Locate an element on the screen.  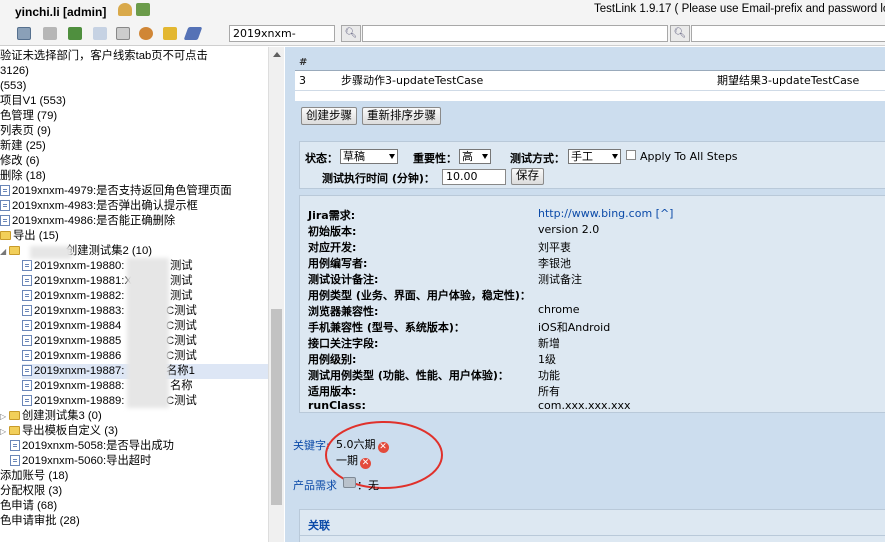
tree-scrollbar is located at coordinates (276, 294).